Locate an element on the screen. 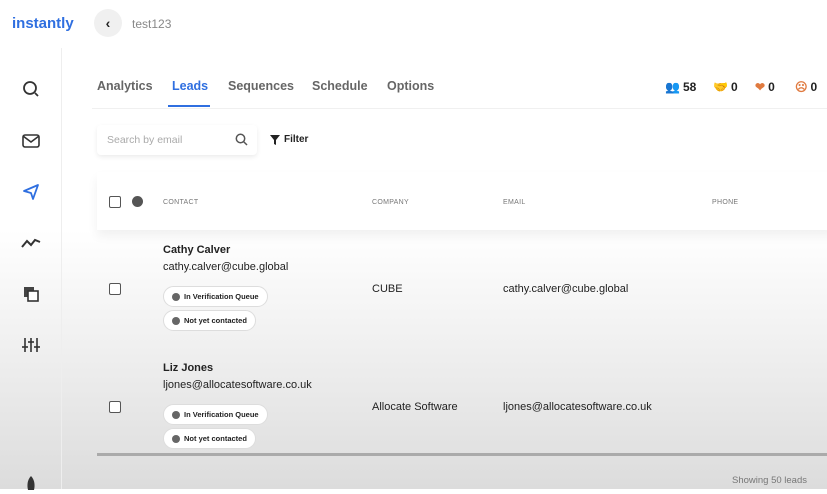  contact-name: Liz Jones is located at coordinates (188, 368).